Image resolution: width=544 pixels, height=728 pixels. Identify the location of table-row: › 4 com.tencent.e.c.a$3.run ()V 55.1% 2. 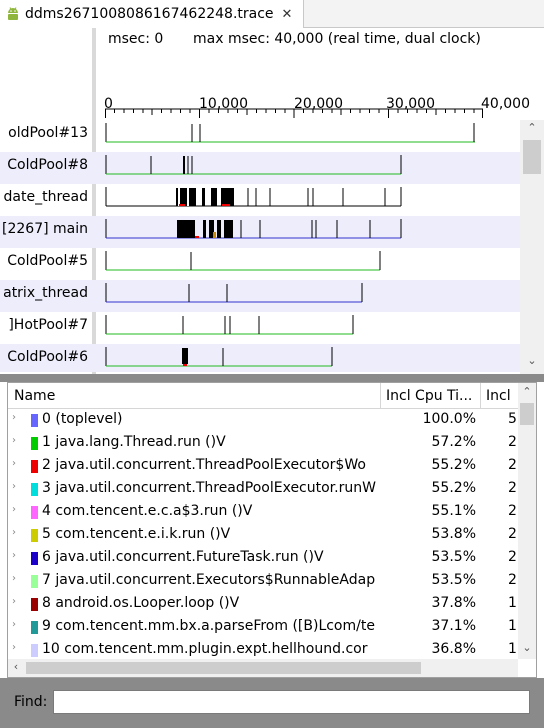
(263, 512).